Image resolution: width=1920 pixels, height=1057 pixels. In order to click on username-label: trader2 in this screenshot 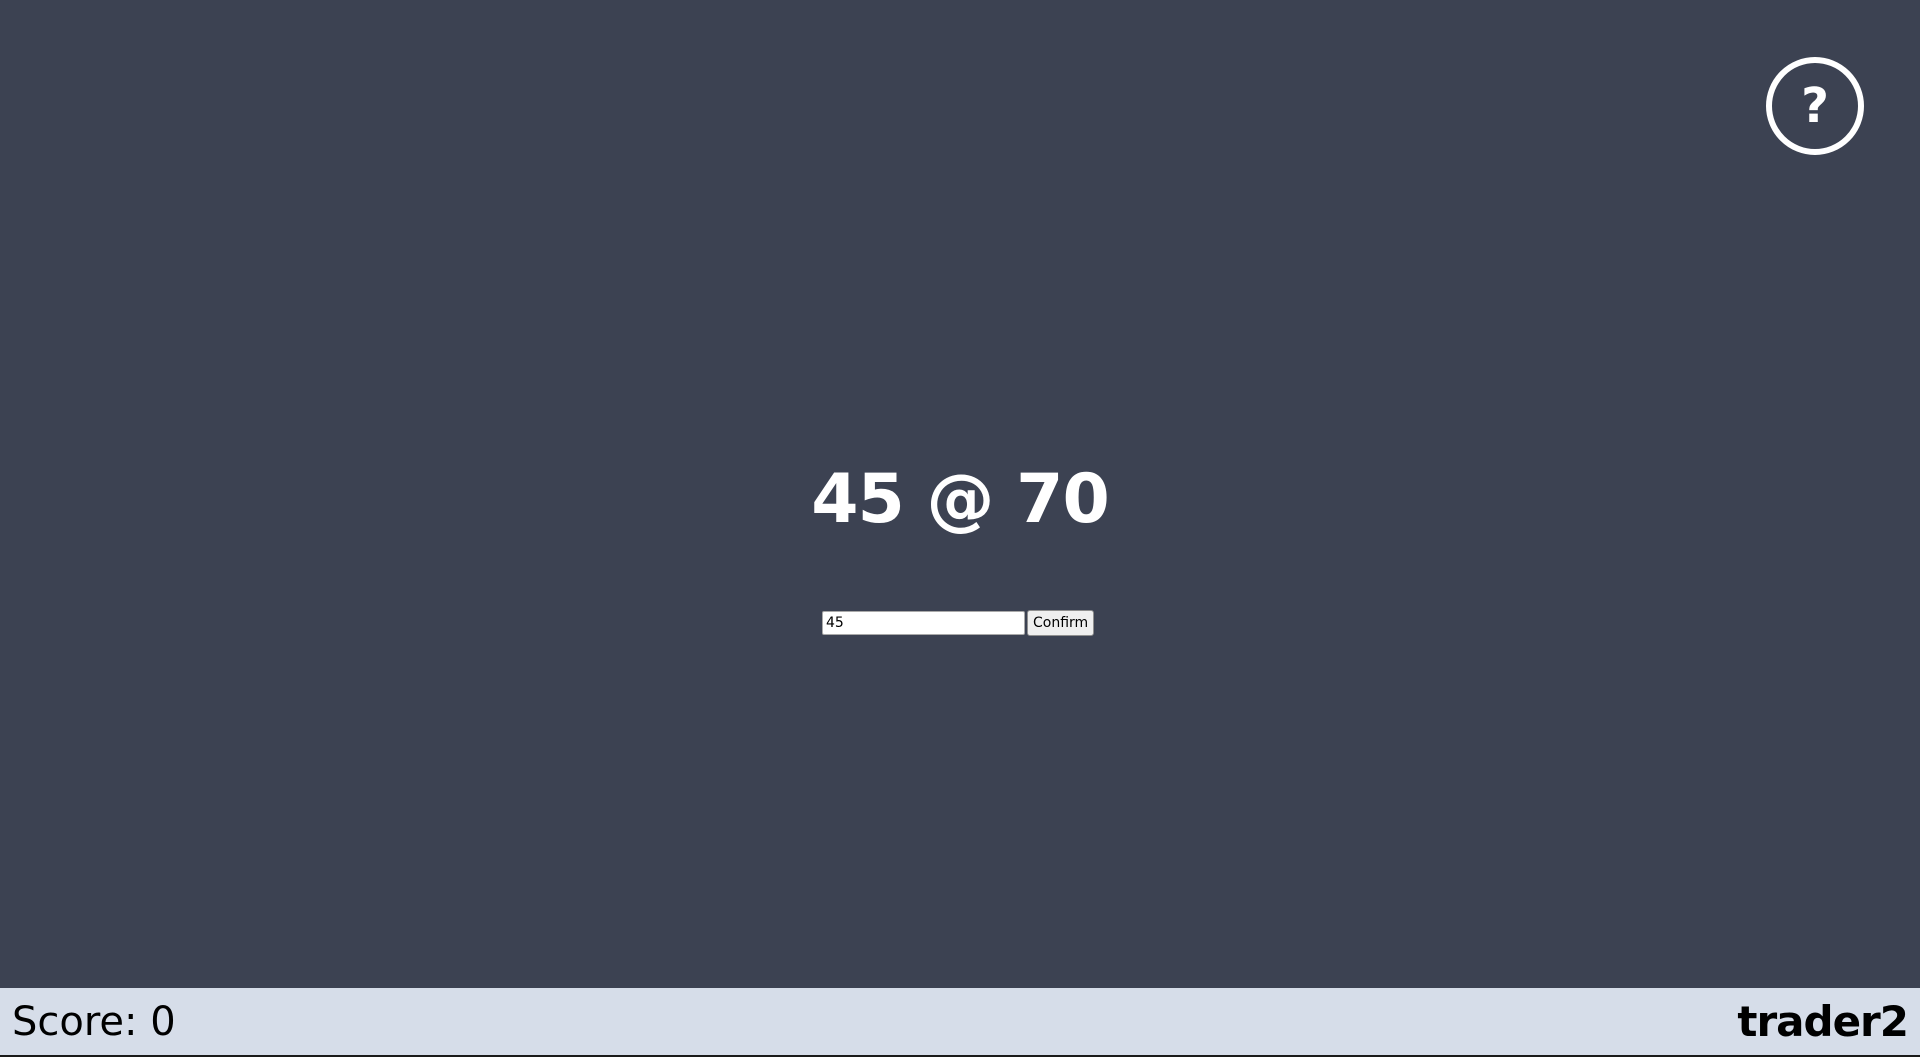, I will do `click(1823, 1021)`.